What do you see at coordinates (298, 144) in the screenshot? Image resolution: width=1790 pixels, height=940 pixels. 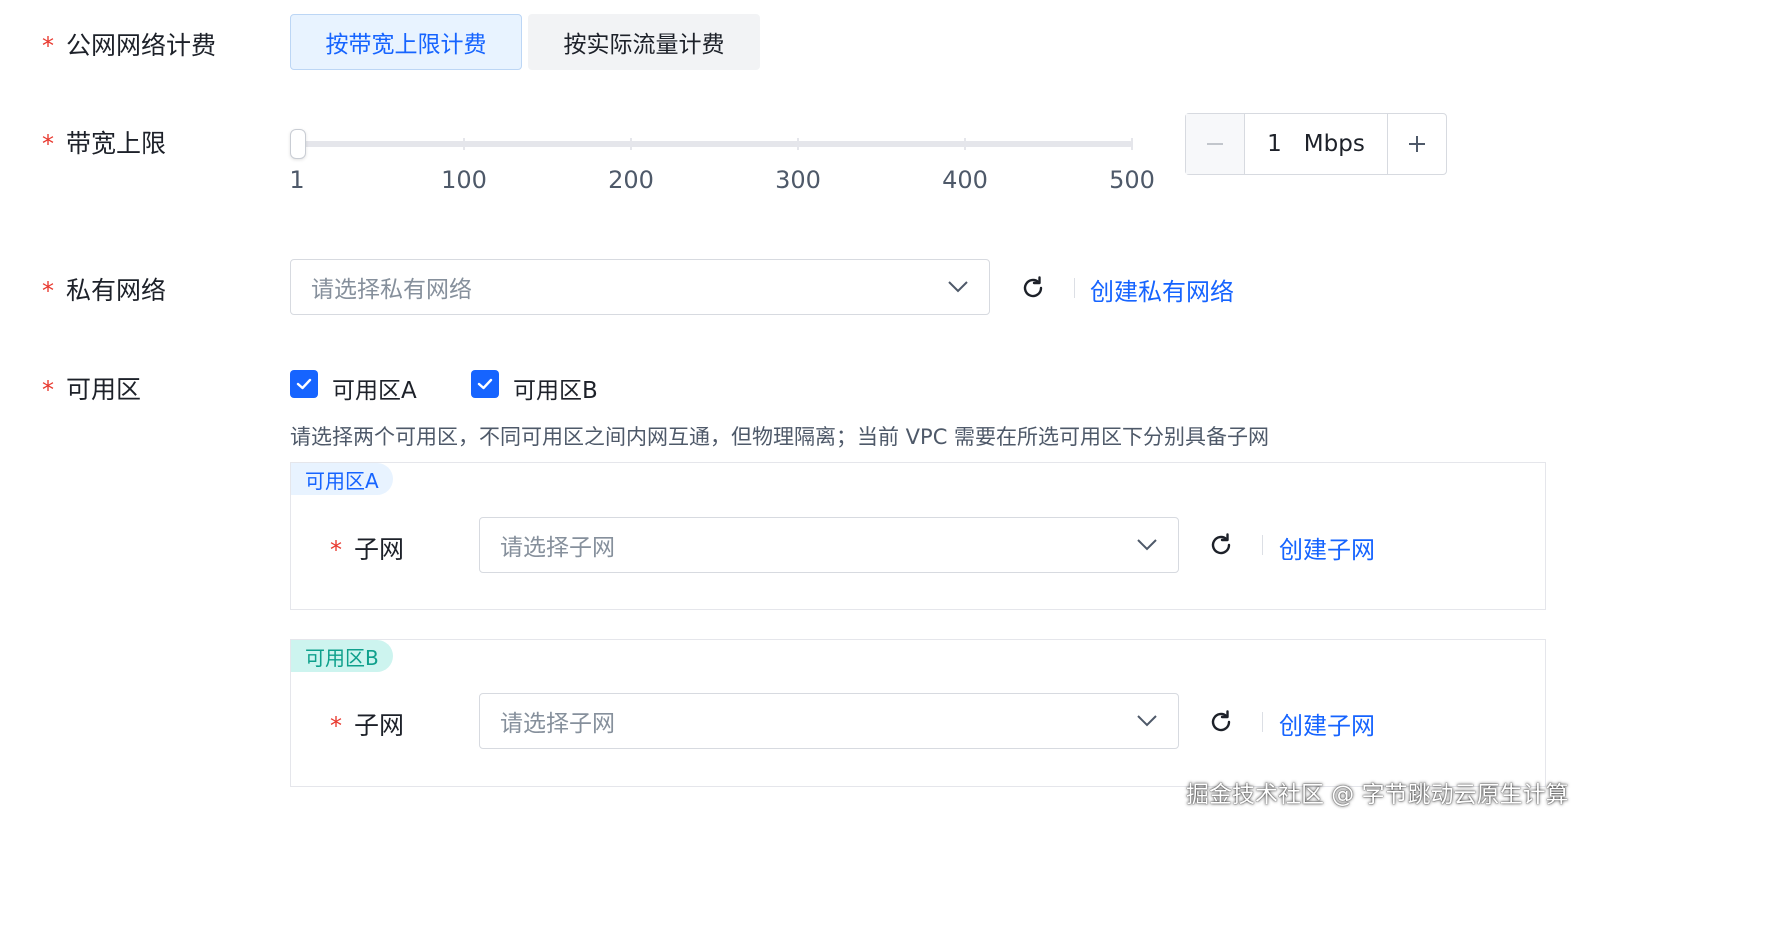 I see `bandwidth-slider-handle` at bounding box center [298, 144].